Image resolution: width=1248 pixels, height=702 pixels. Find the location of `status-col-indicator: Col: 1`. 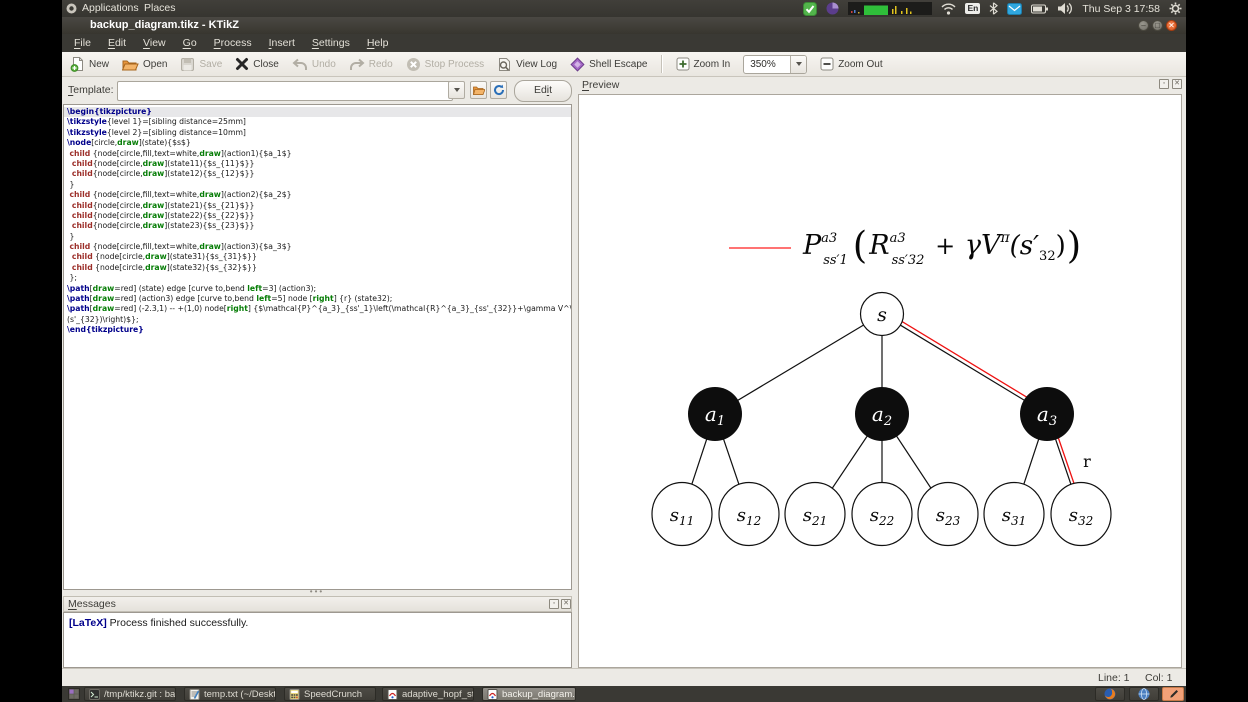

status-col-indicator: Col: 1 is located at coordinates (1159, 678).